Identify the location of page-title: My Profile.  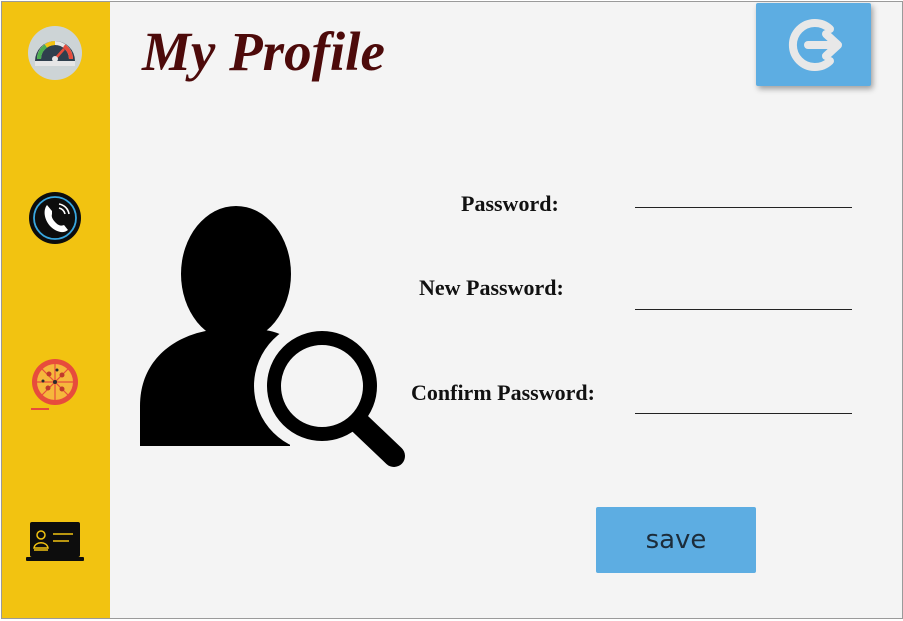
(263, 51).